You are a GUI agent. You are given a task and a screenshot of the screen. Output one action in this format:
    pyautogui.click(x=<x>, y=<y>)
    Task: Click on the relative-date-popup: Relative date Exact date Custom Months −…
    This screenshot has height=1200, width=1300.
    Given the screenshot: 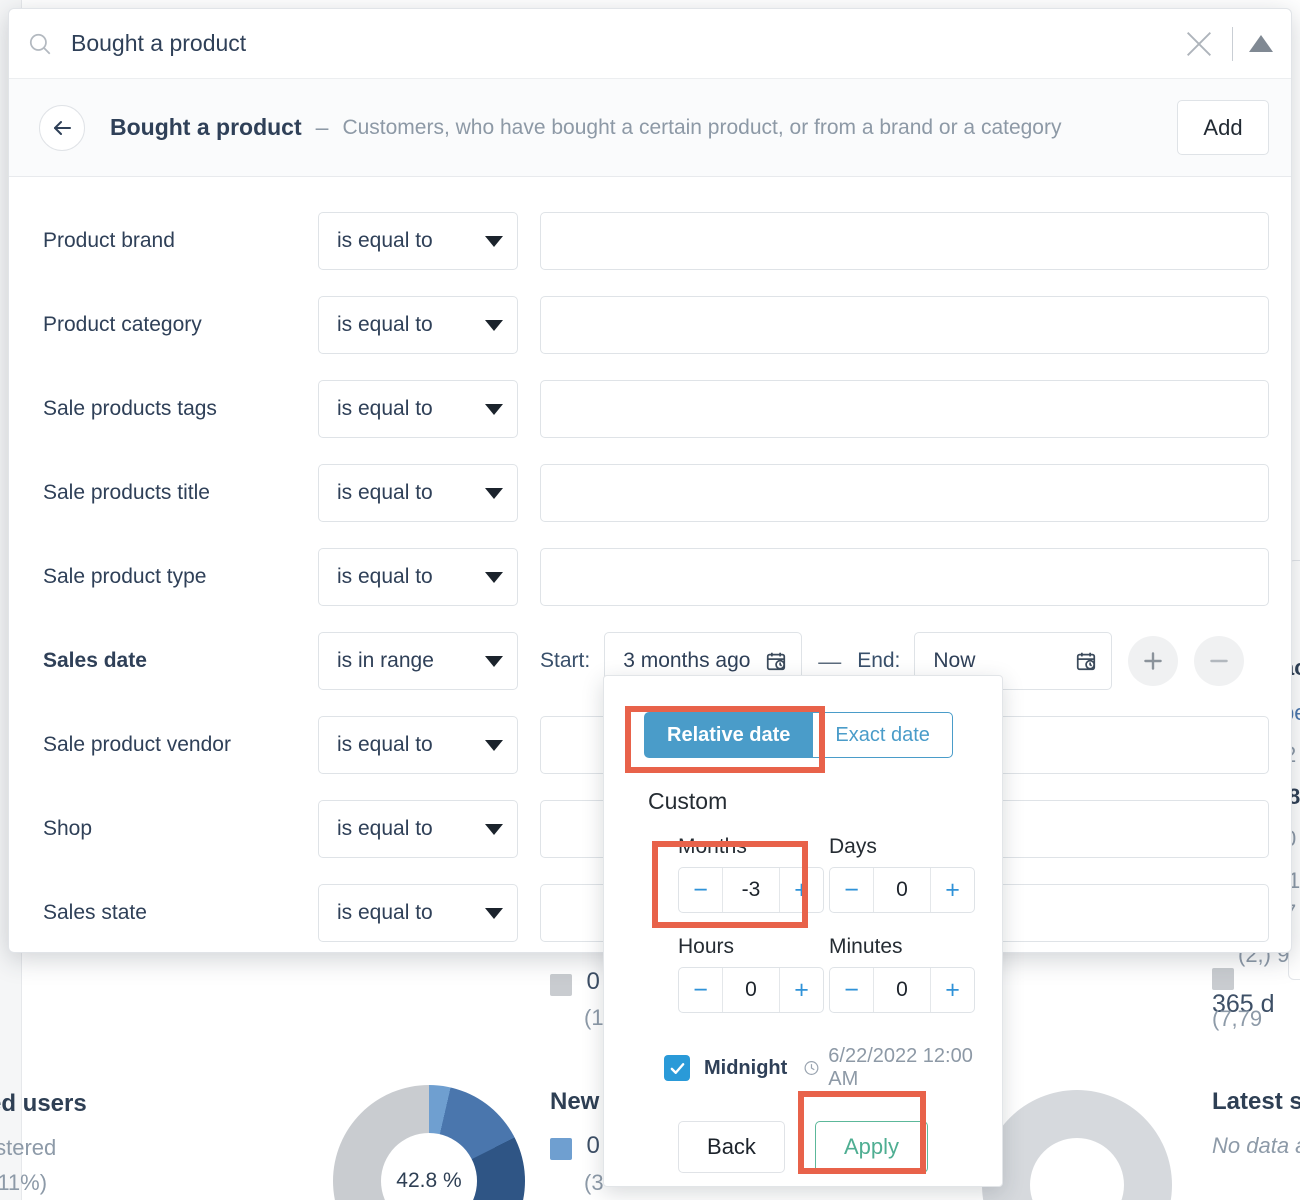 What is the action you would take?
    pyautogui.click(x=803, y=931)
    